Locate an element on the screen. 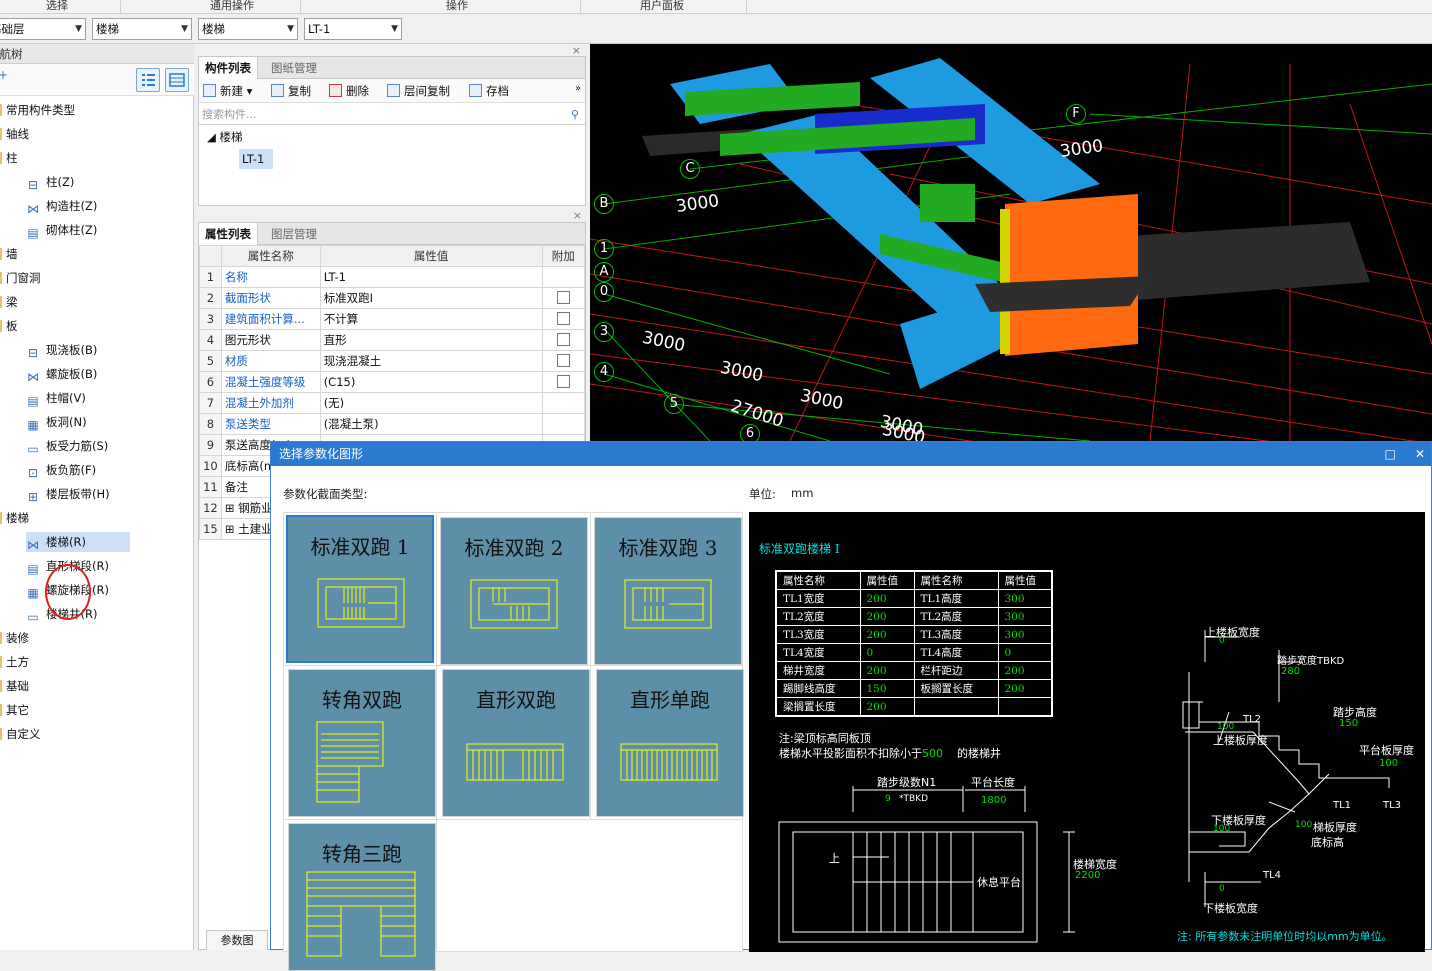 This screenshot has height=971, width=1432. property-value: (C15) is located at coordinates (431, 382).